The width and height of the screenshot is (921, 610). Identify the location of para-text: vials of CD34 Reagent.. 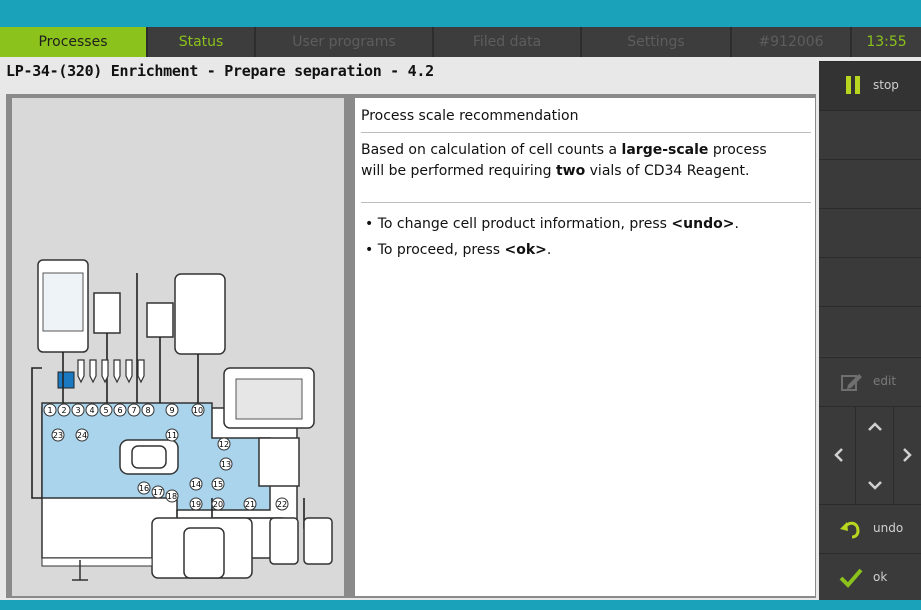
(667, 171).